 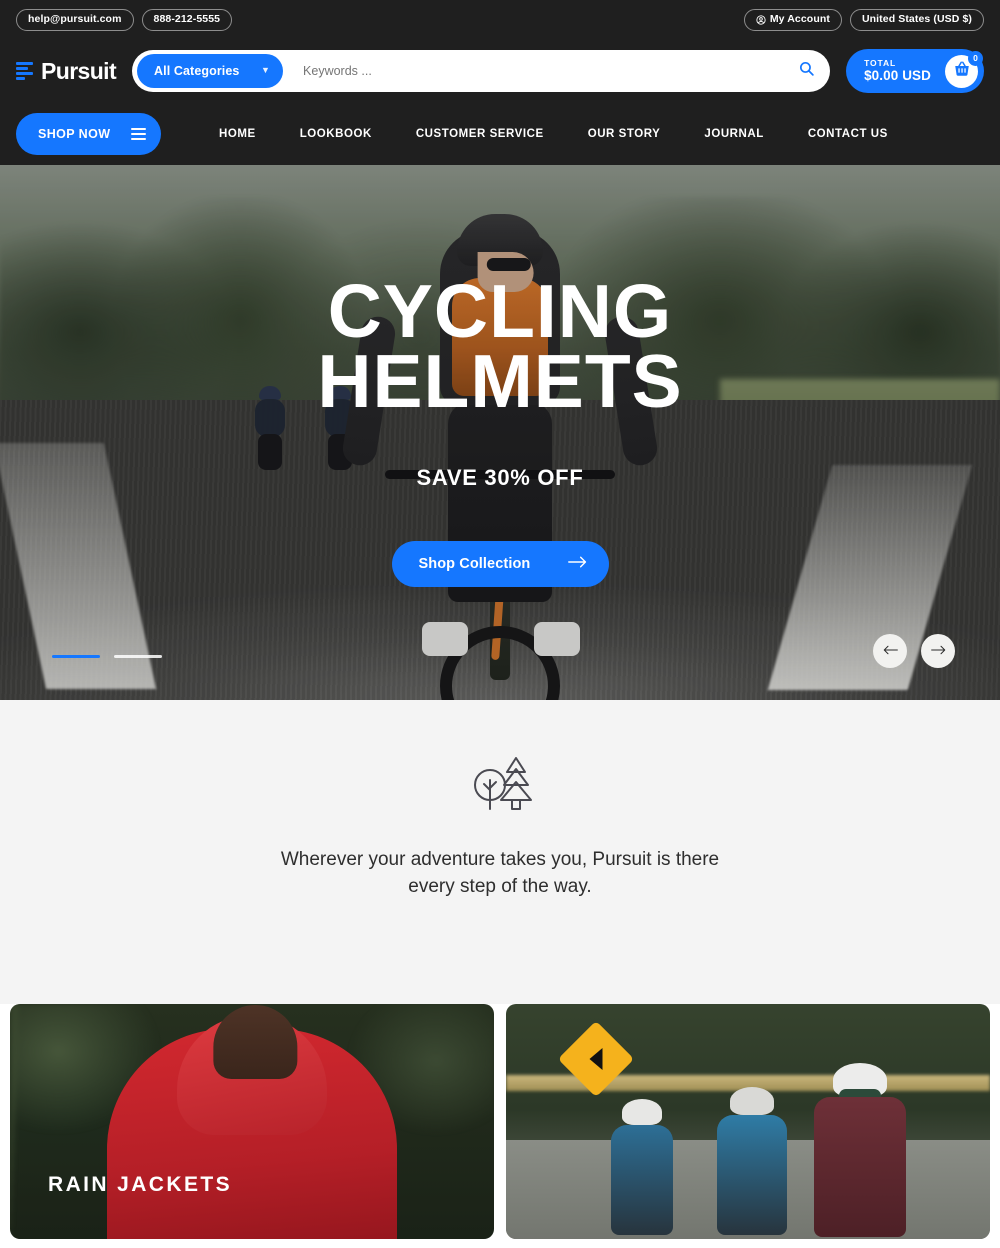 What do you see at coordinates (748, 1121) in the screenshot?
I see `collection-card-cycling` at bounding box center [748, 1121].